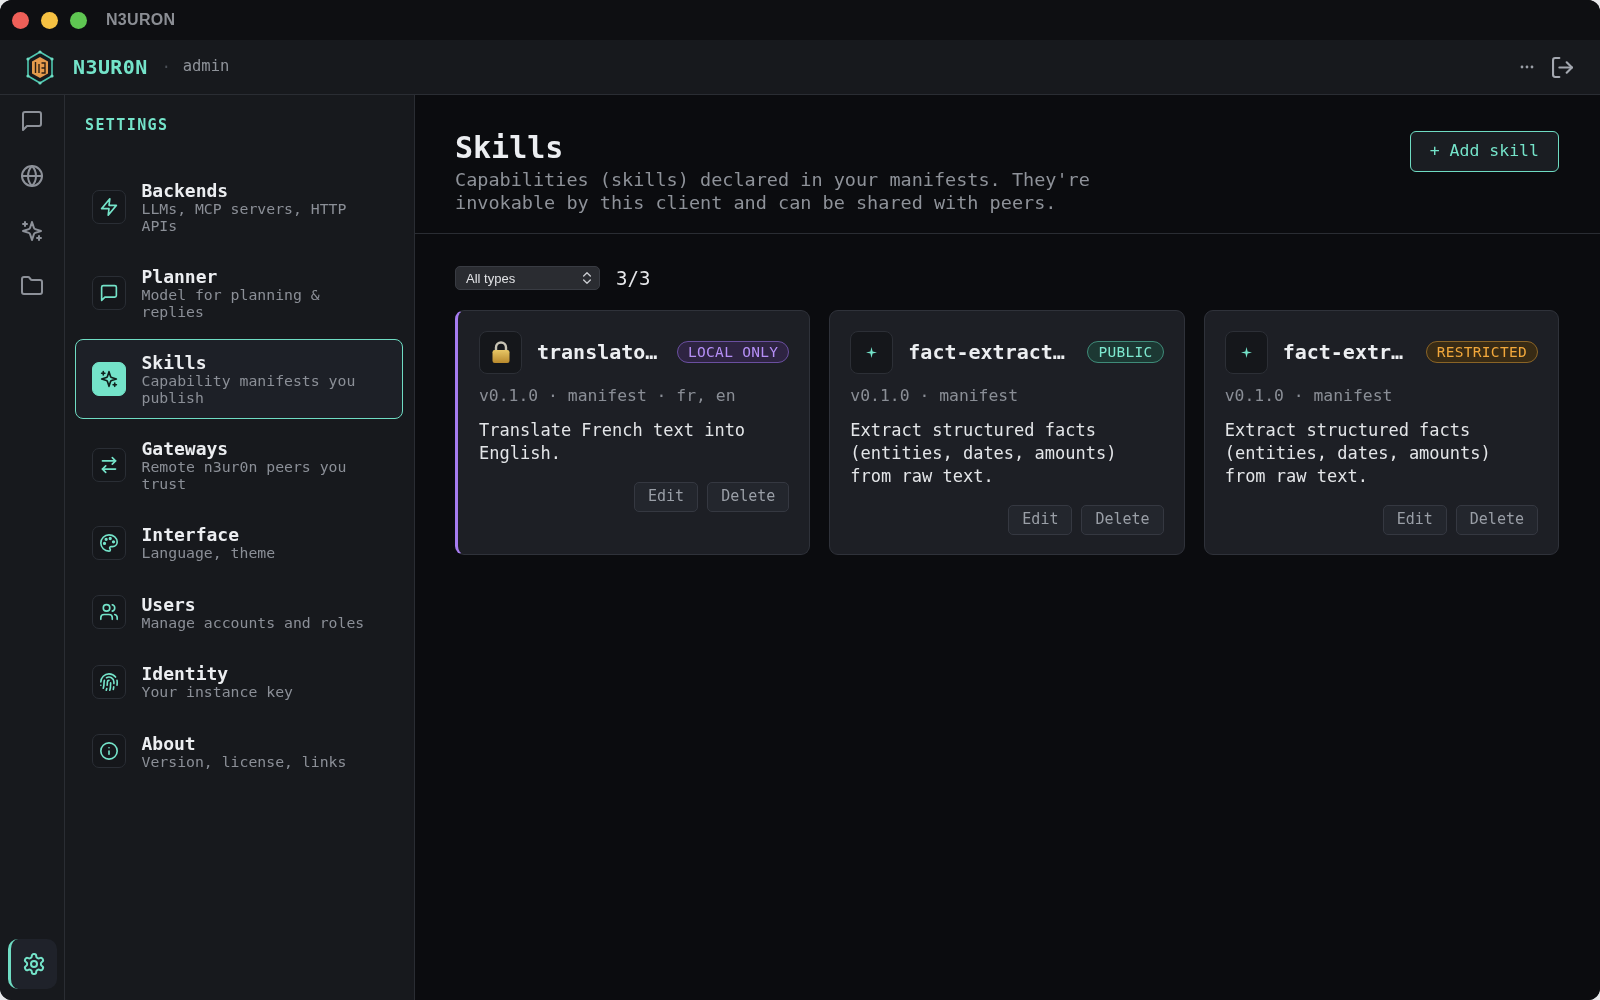 Image resolution: width=1600 pixels, height=1000 pixels. Describe the element at coordinates (633, 278) in the screenshot. I see `result-count: 3/3` at that location.